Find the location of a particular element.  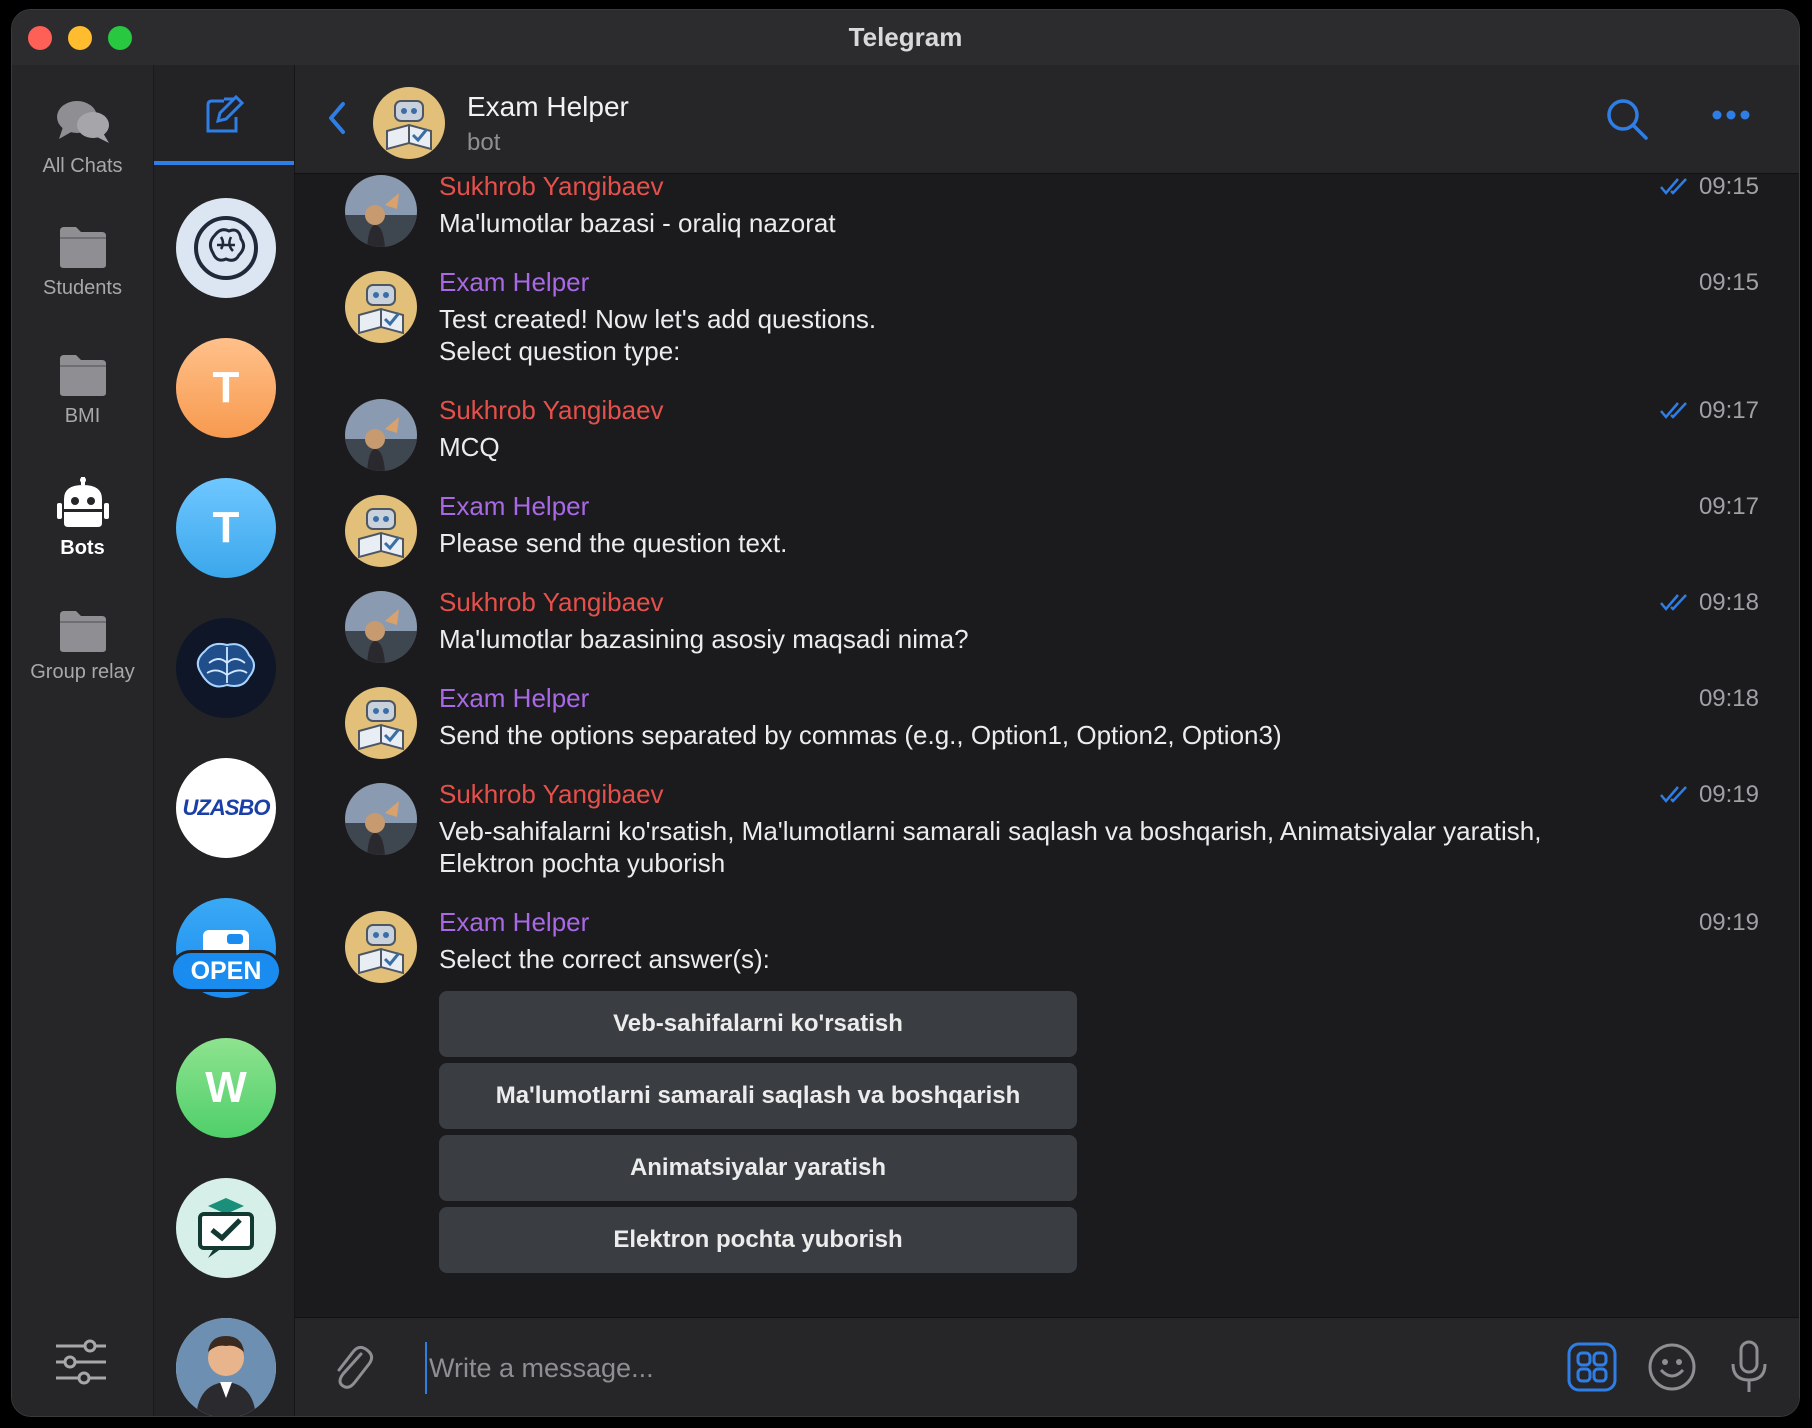

compose-icon is located at coordinates (224, 115).